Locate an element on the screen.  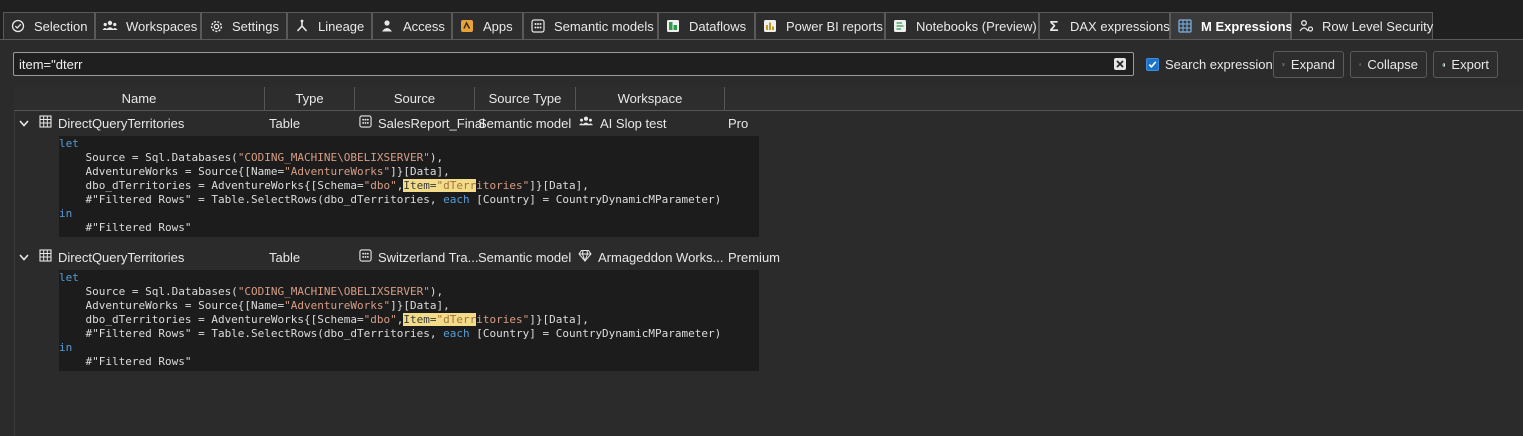
source-cell: SalesReport_Final is located at coordinates (422, 123).